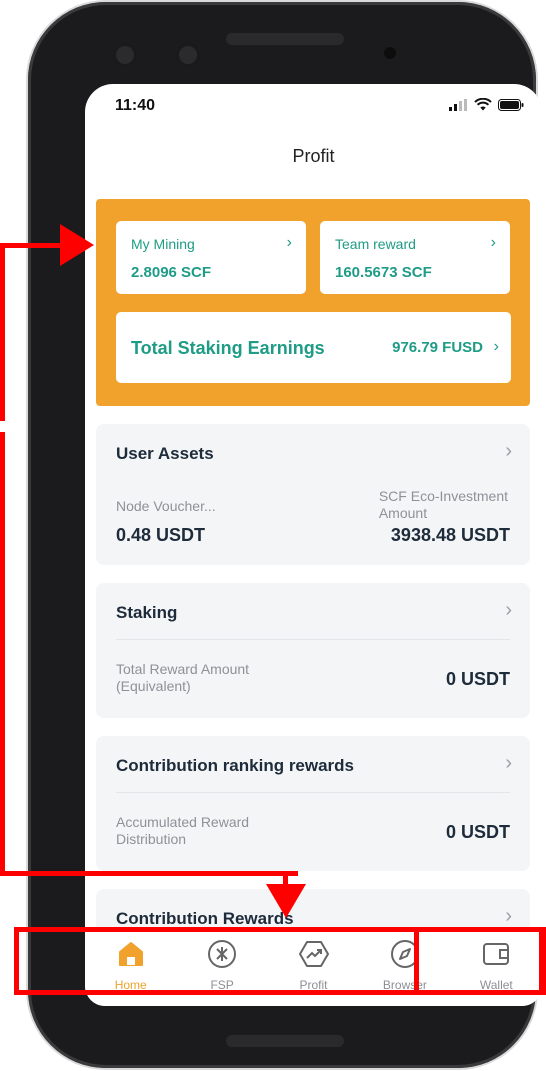 This screenshot has width=546, height=1071. I want to click on status-bar: 11:40, so click(313, 106).